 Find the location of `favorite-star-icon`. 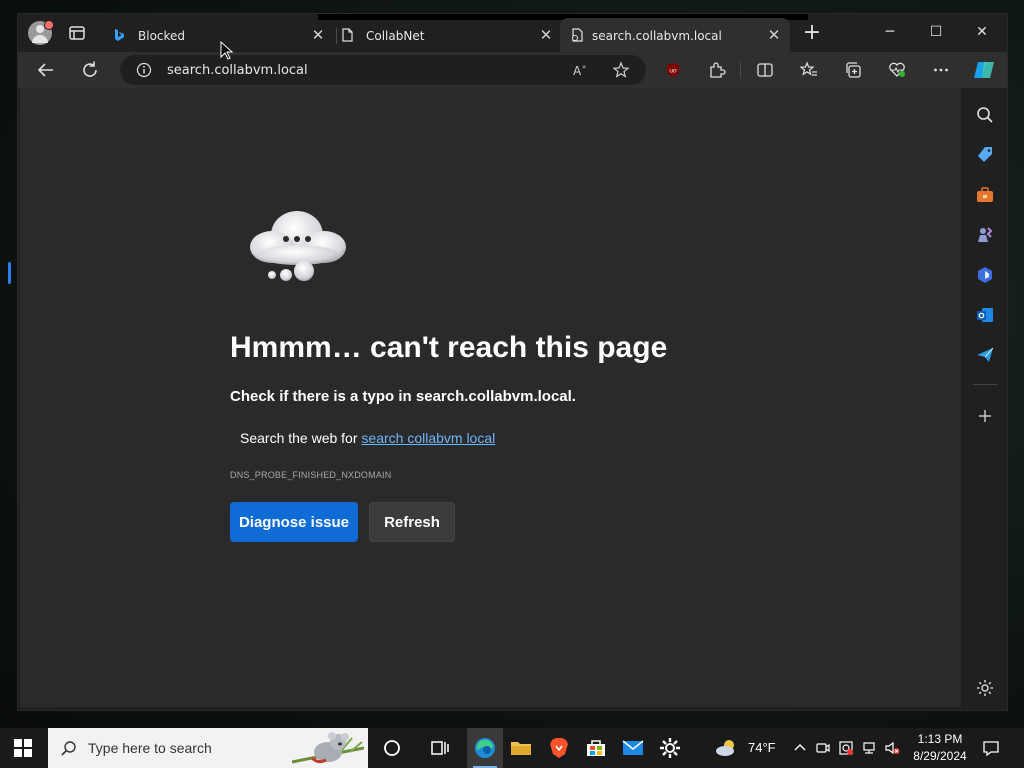

favorite-star-icon is located at coordinates (621, 70).